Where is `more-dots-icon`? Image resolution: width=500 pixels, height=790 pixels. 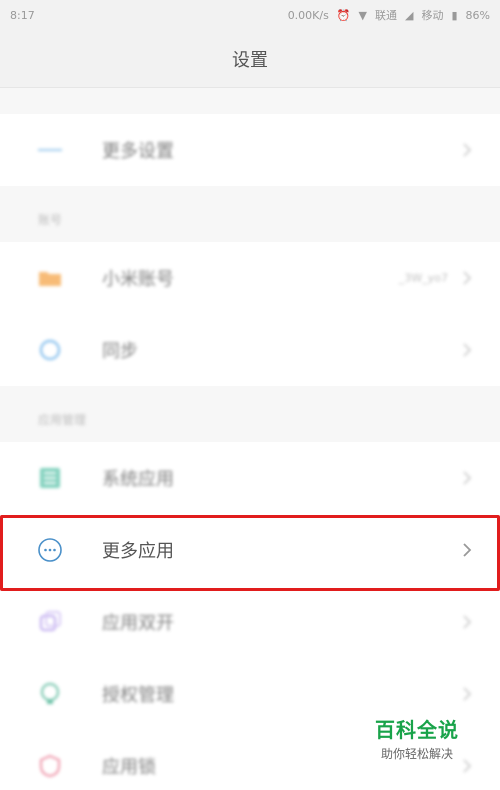 more-dots-icon is located at coordinates (50, 550).